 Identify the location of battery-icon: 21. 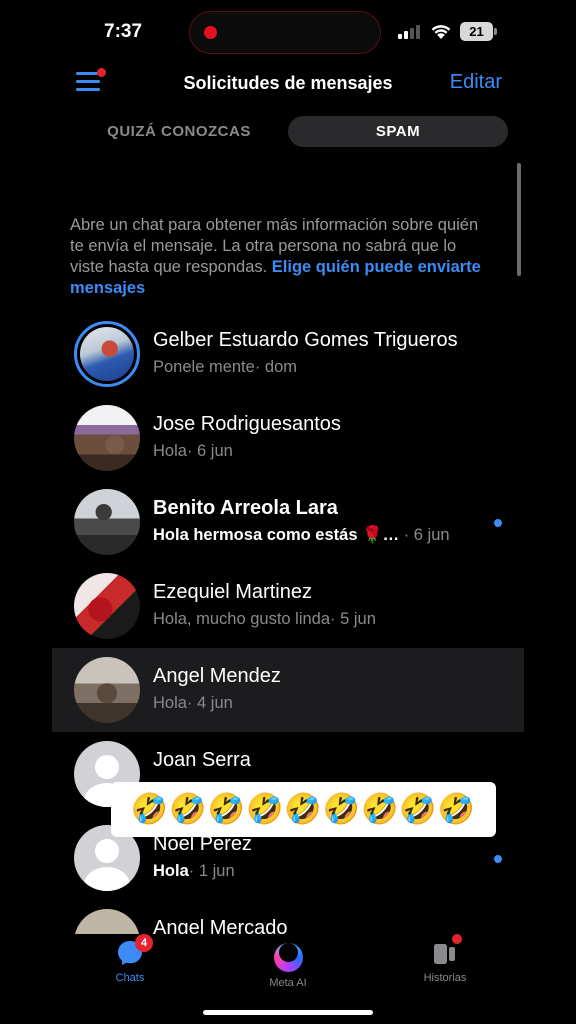
(478, 31).